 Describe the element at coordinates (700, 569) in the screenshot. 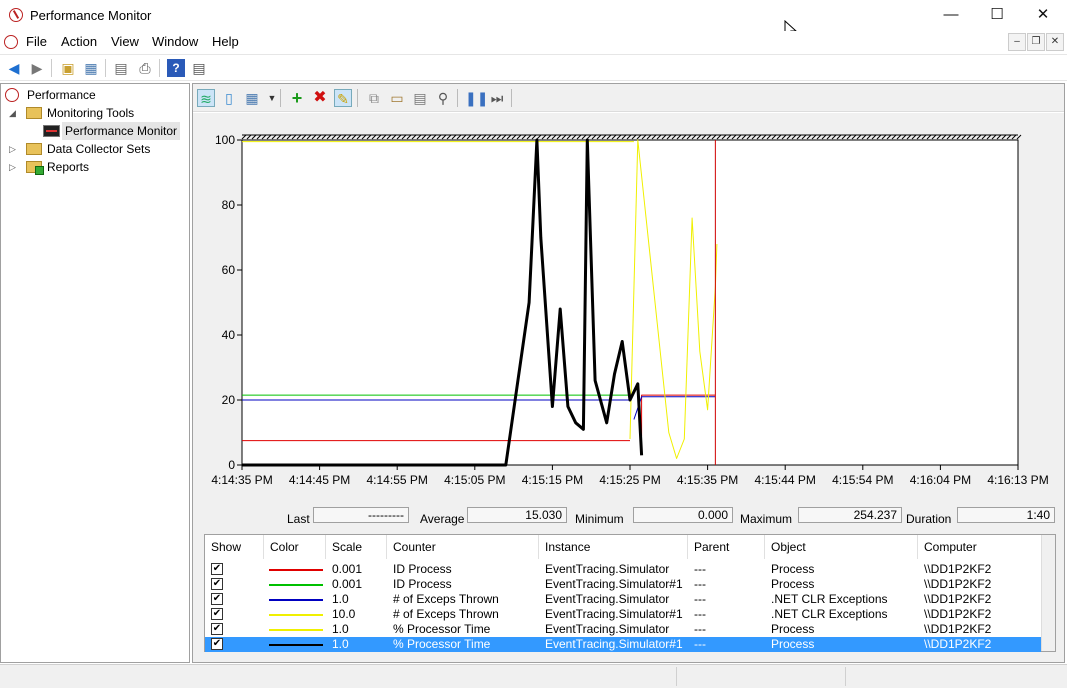

I see `legend-cell-parent: ---` at that location.